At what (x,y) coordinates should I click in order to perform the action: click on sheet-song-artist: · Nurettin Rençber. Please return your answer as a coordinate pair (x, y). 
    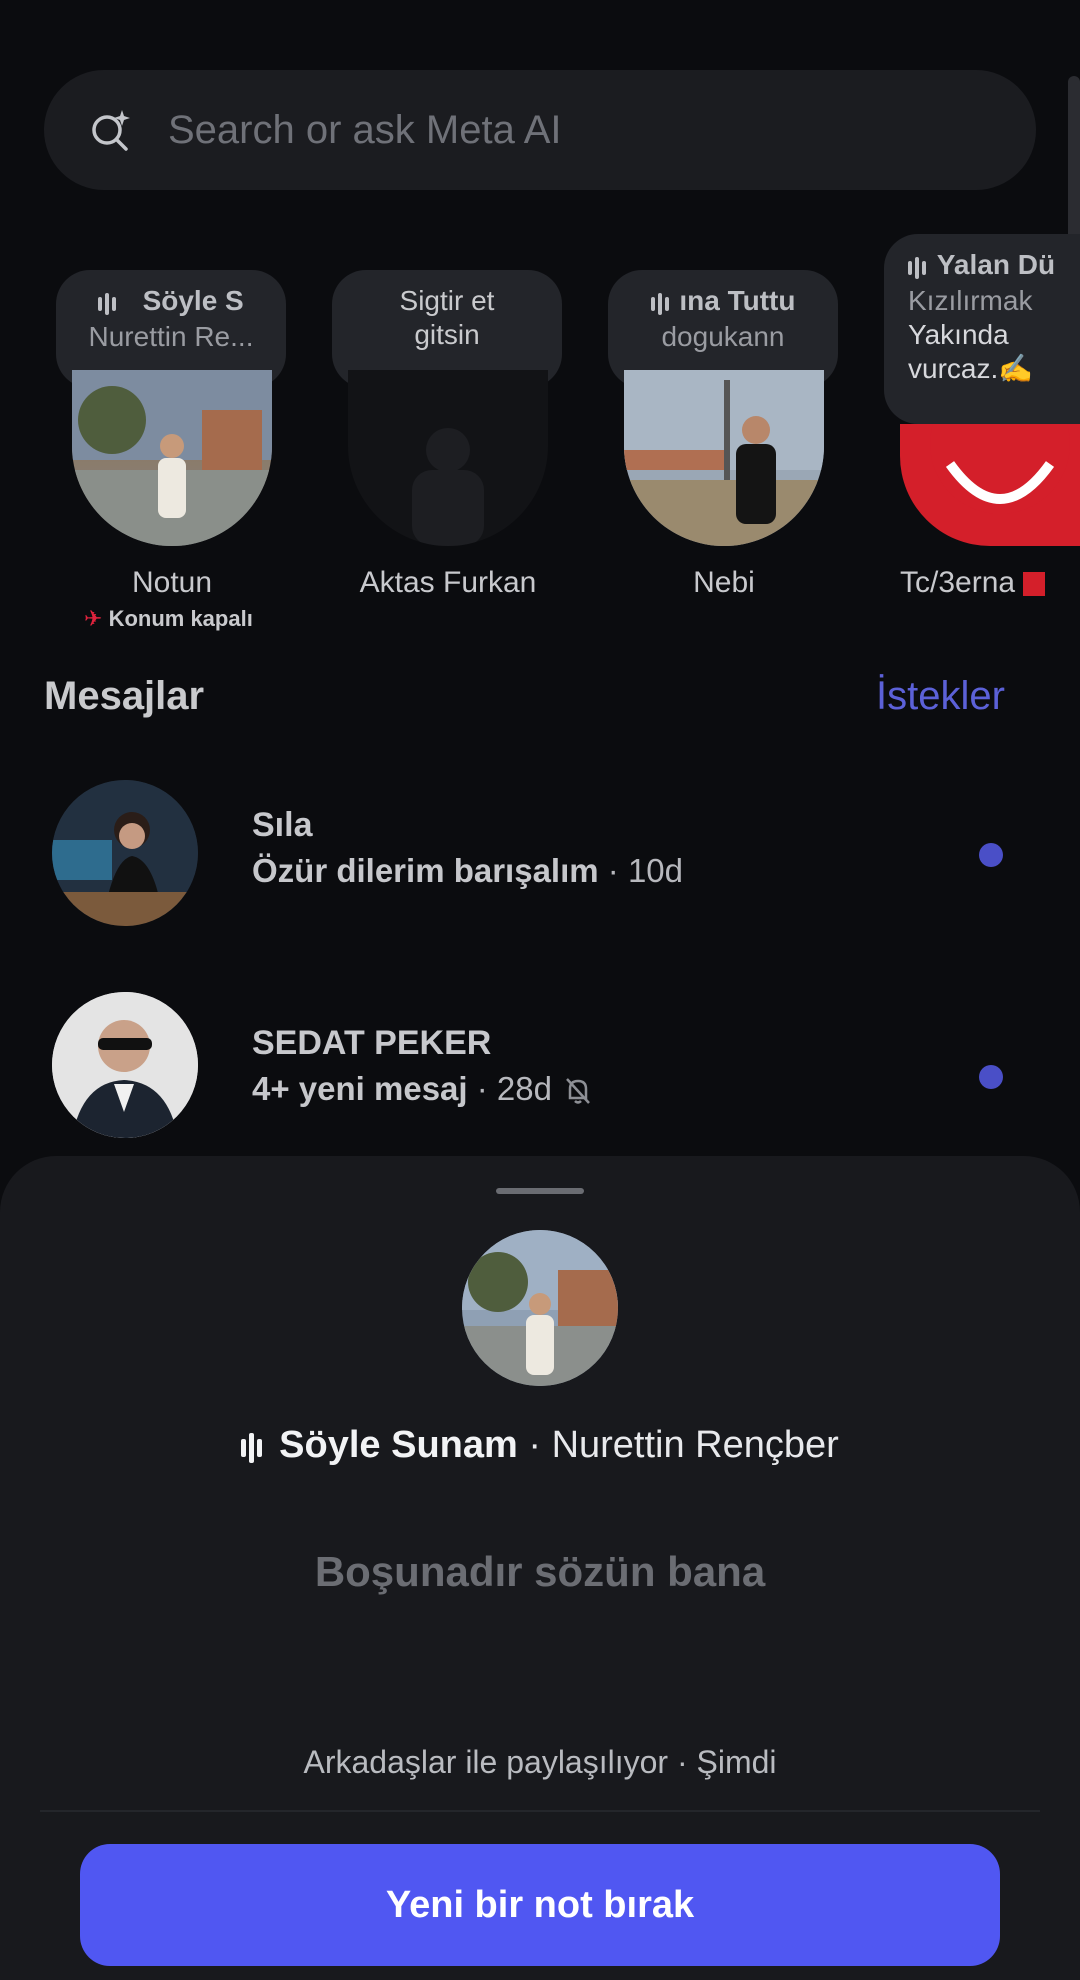
    Looking at the image, I should click on (683, 1445).